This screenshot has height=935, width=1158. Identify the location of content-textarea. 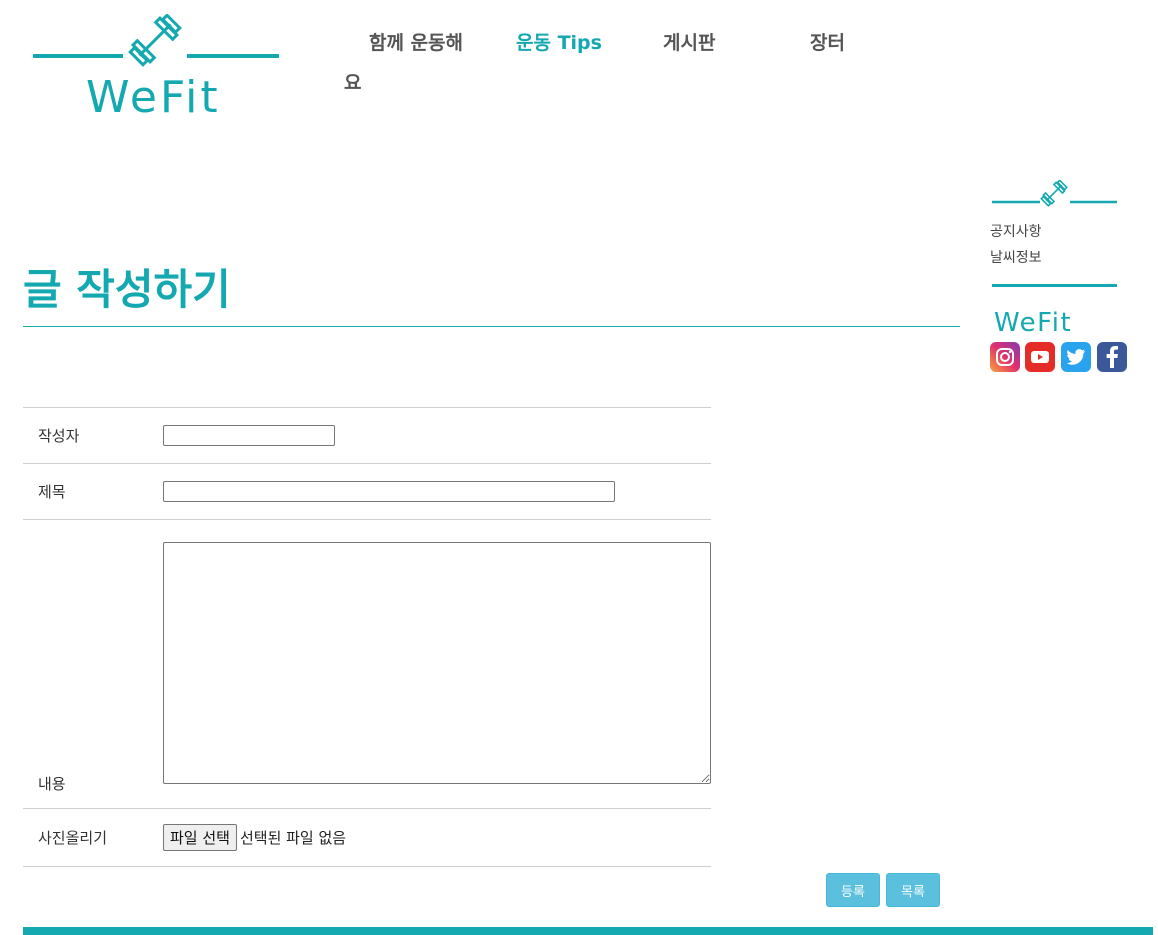
(437, 663).